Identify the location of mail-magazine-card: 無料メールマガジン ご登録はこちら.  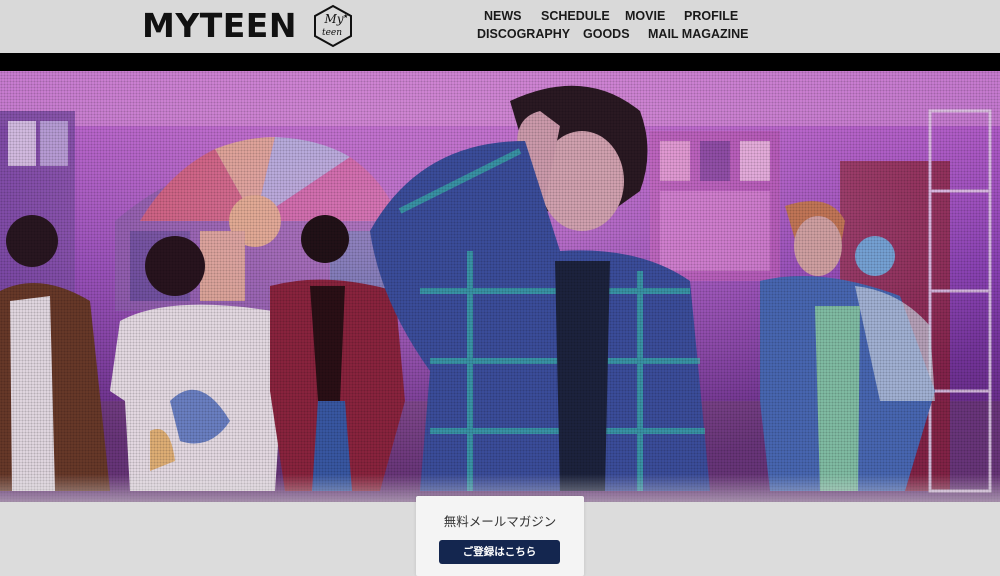
(500, 536).